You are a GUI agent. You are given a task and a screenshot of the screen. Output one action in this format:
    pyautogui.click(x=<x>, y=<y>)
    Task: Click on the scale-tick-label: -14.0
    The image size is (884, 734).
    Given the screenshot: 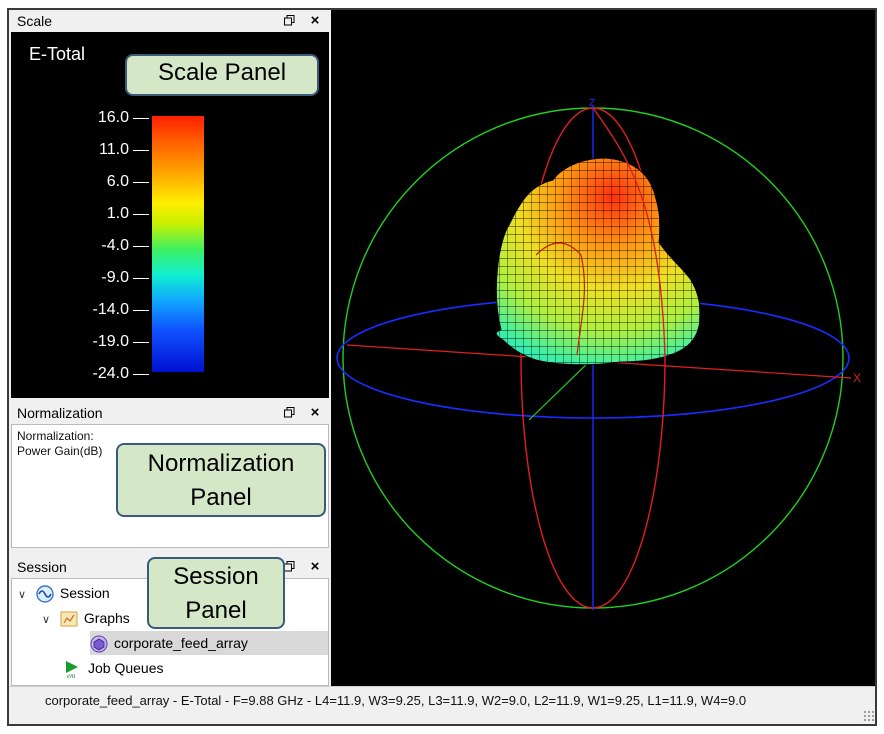 What is the action you would take?
    pyautogui.click(x=101, y=310)
    